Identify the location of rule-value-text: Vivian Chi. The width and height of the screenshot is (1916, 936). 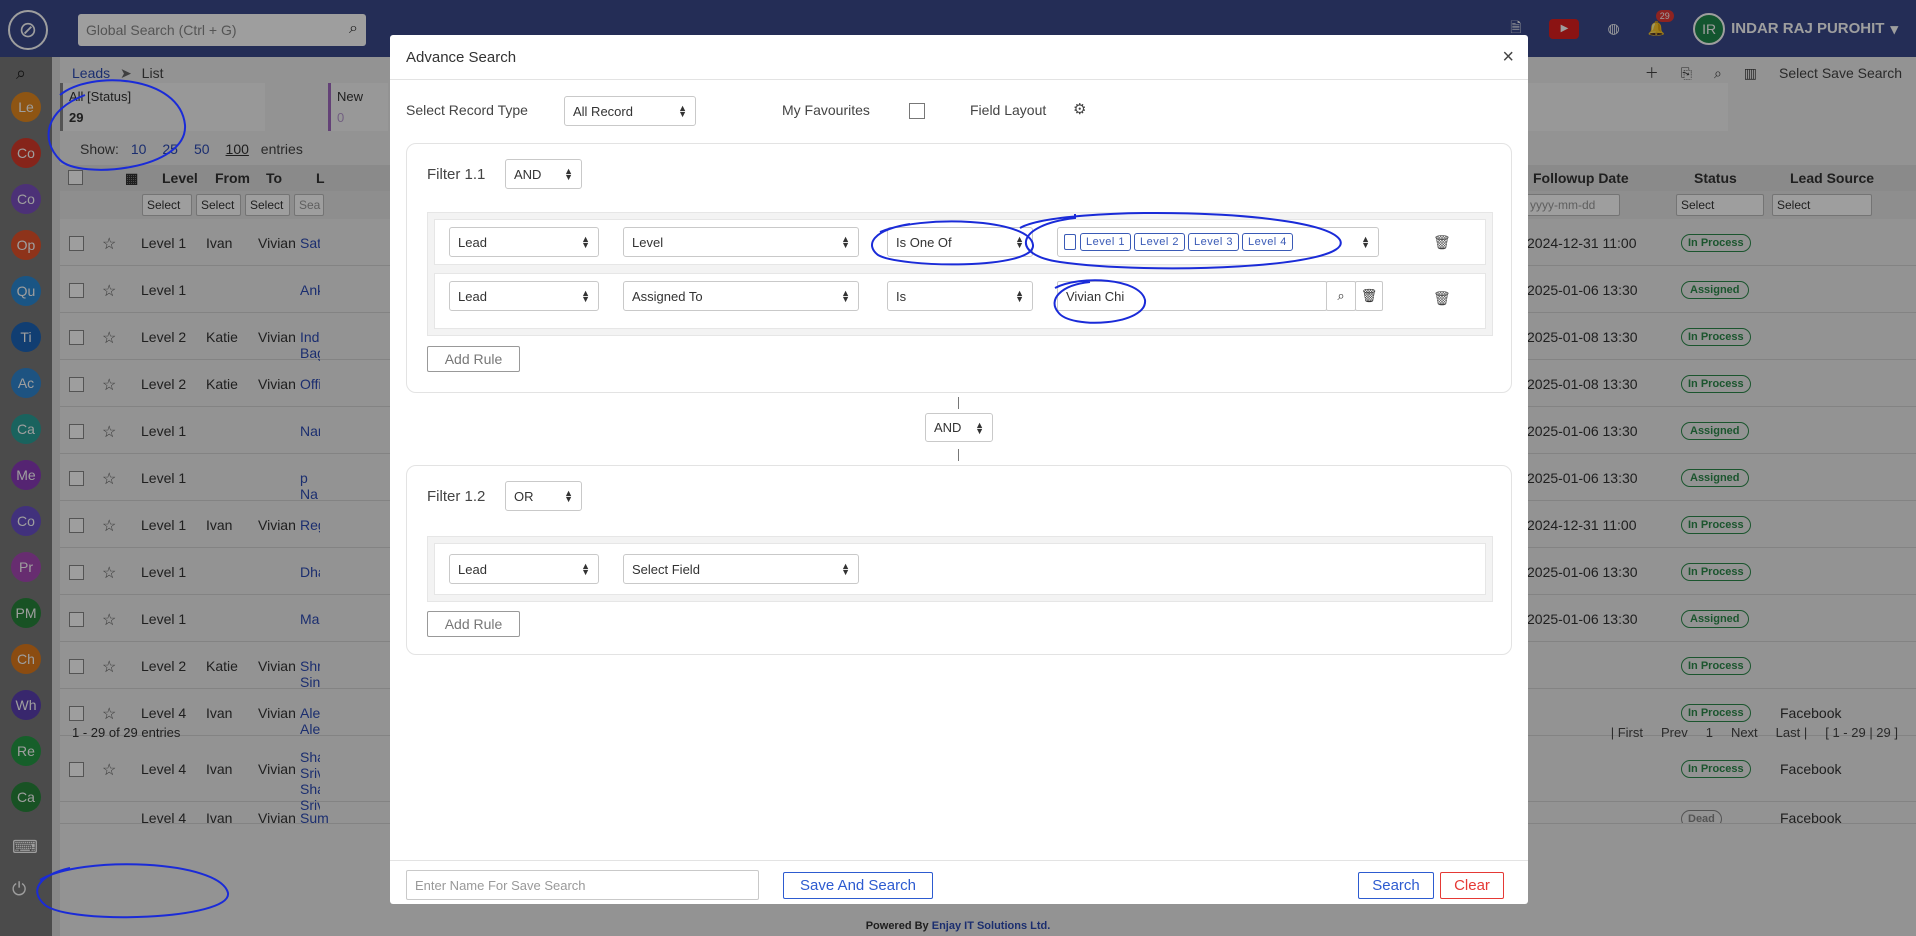
(1095, 296).